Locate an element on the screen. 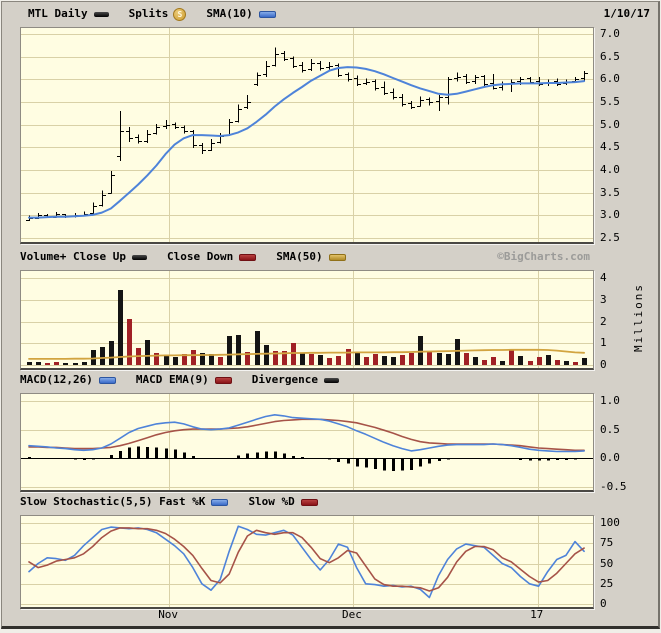 The image size is (661, 633). legend-label: MACD(12,26) is located at coordinates (56, 379).